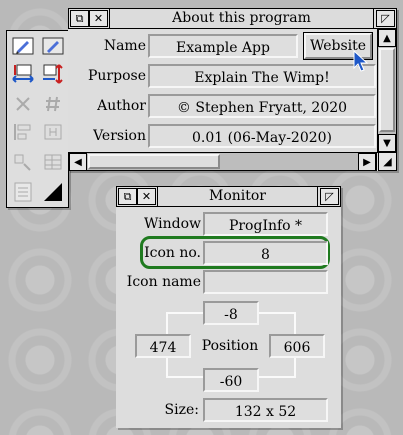  Describe the element at coordinates (163, 282) in the screenshot. I see `icon-name-label: Icon name` at that location.